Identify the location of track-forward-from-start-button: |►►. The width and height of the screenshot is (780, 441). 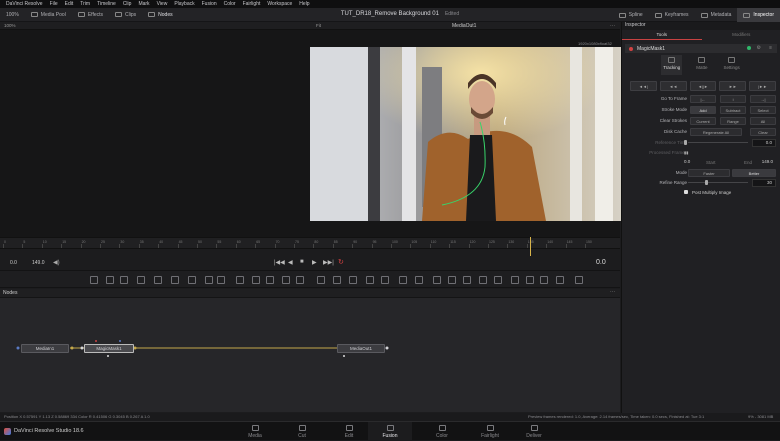
(762, 86).